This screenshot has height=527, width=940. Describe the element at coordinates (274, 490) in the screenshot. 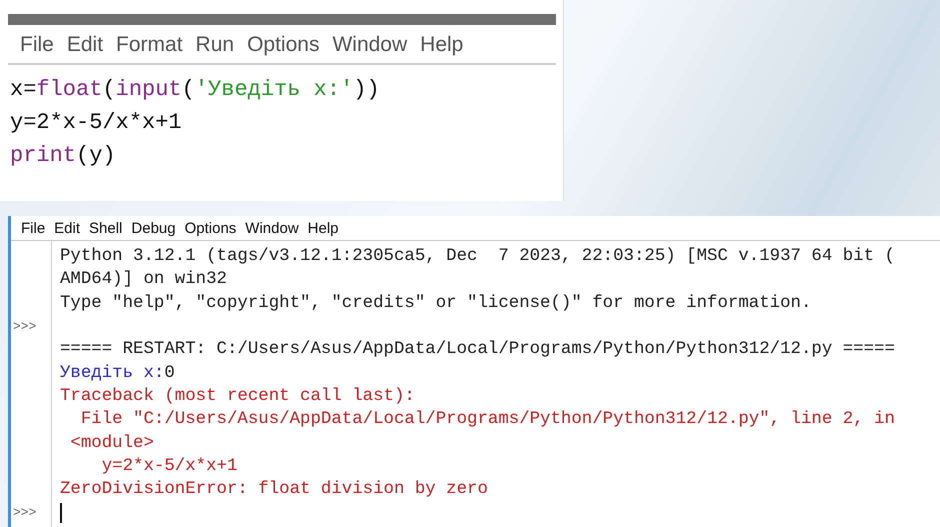

I see `shell-output-line: ZeroDivisionError: float division by zero` at that location.